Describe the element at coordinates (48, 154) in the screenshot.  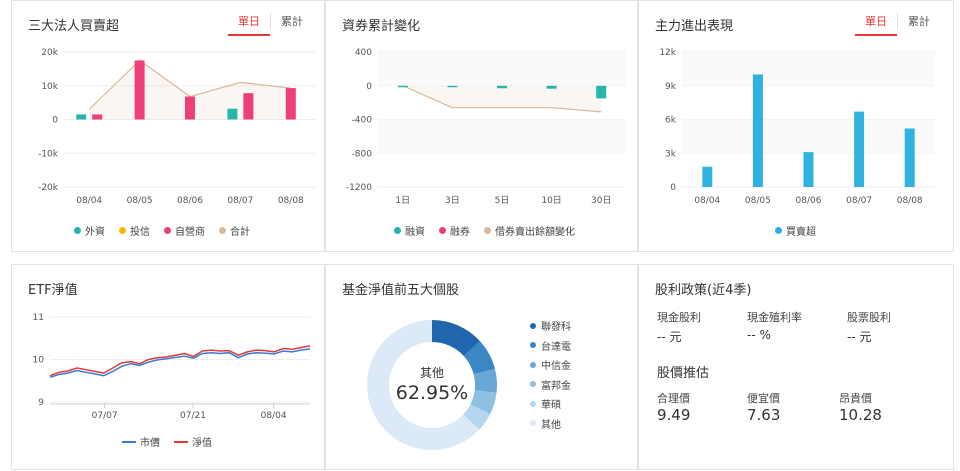
I see `y-tick-label: -10k` at that location.